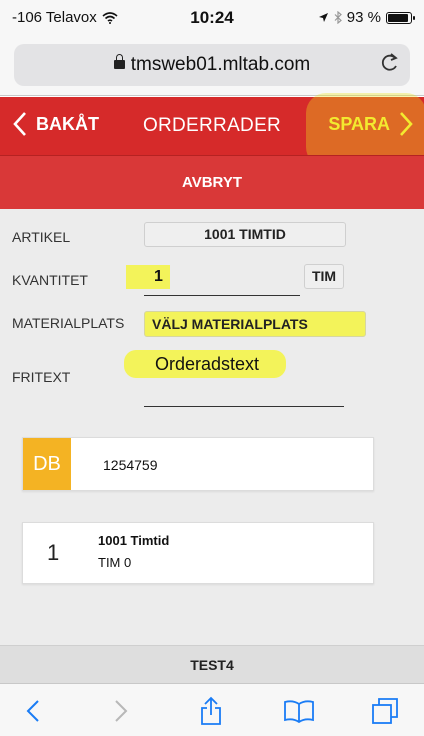 The height and width of the screenshot is (736, 424). Describe the element at coordinates (41, 237) in the screenshot. I see `artikel-label: ARTIKEL` at that location.